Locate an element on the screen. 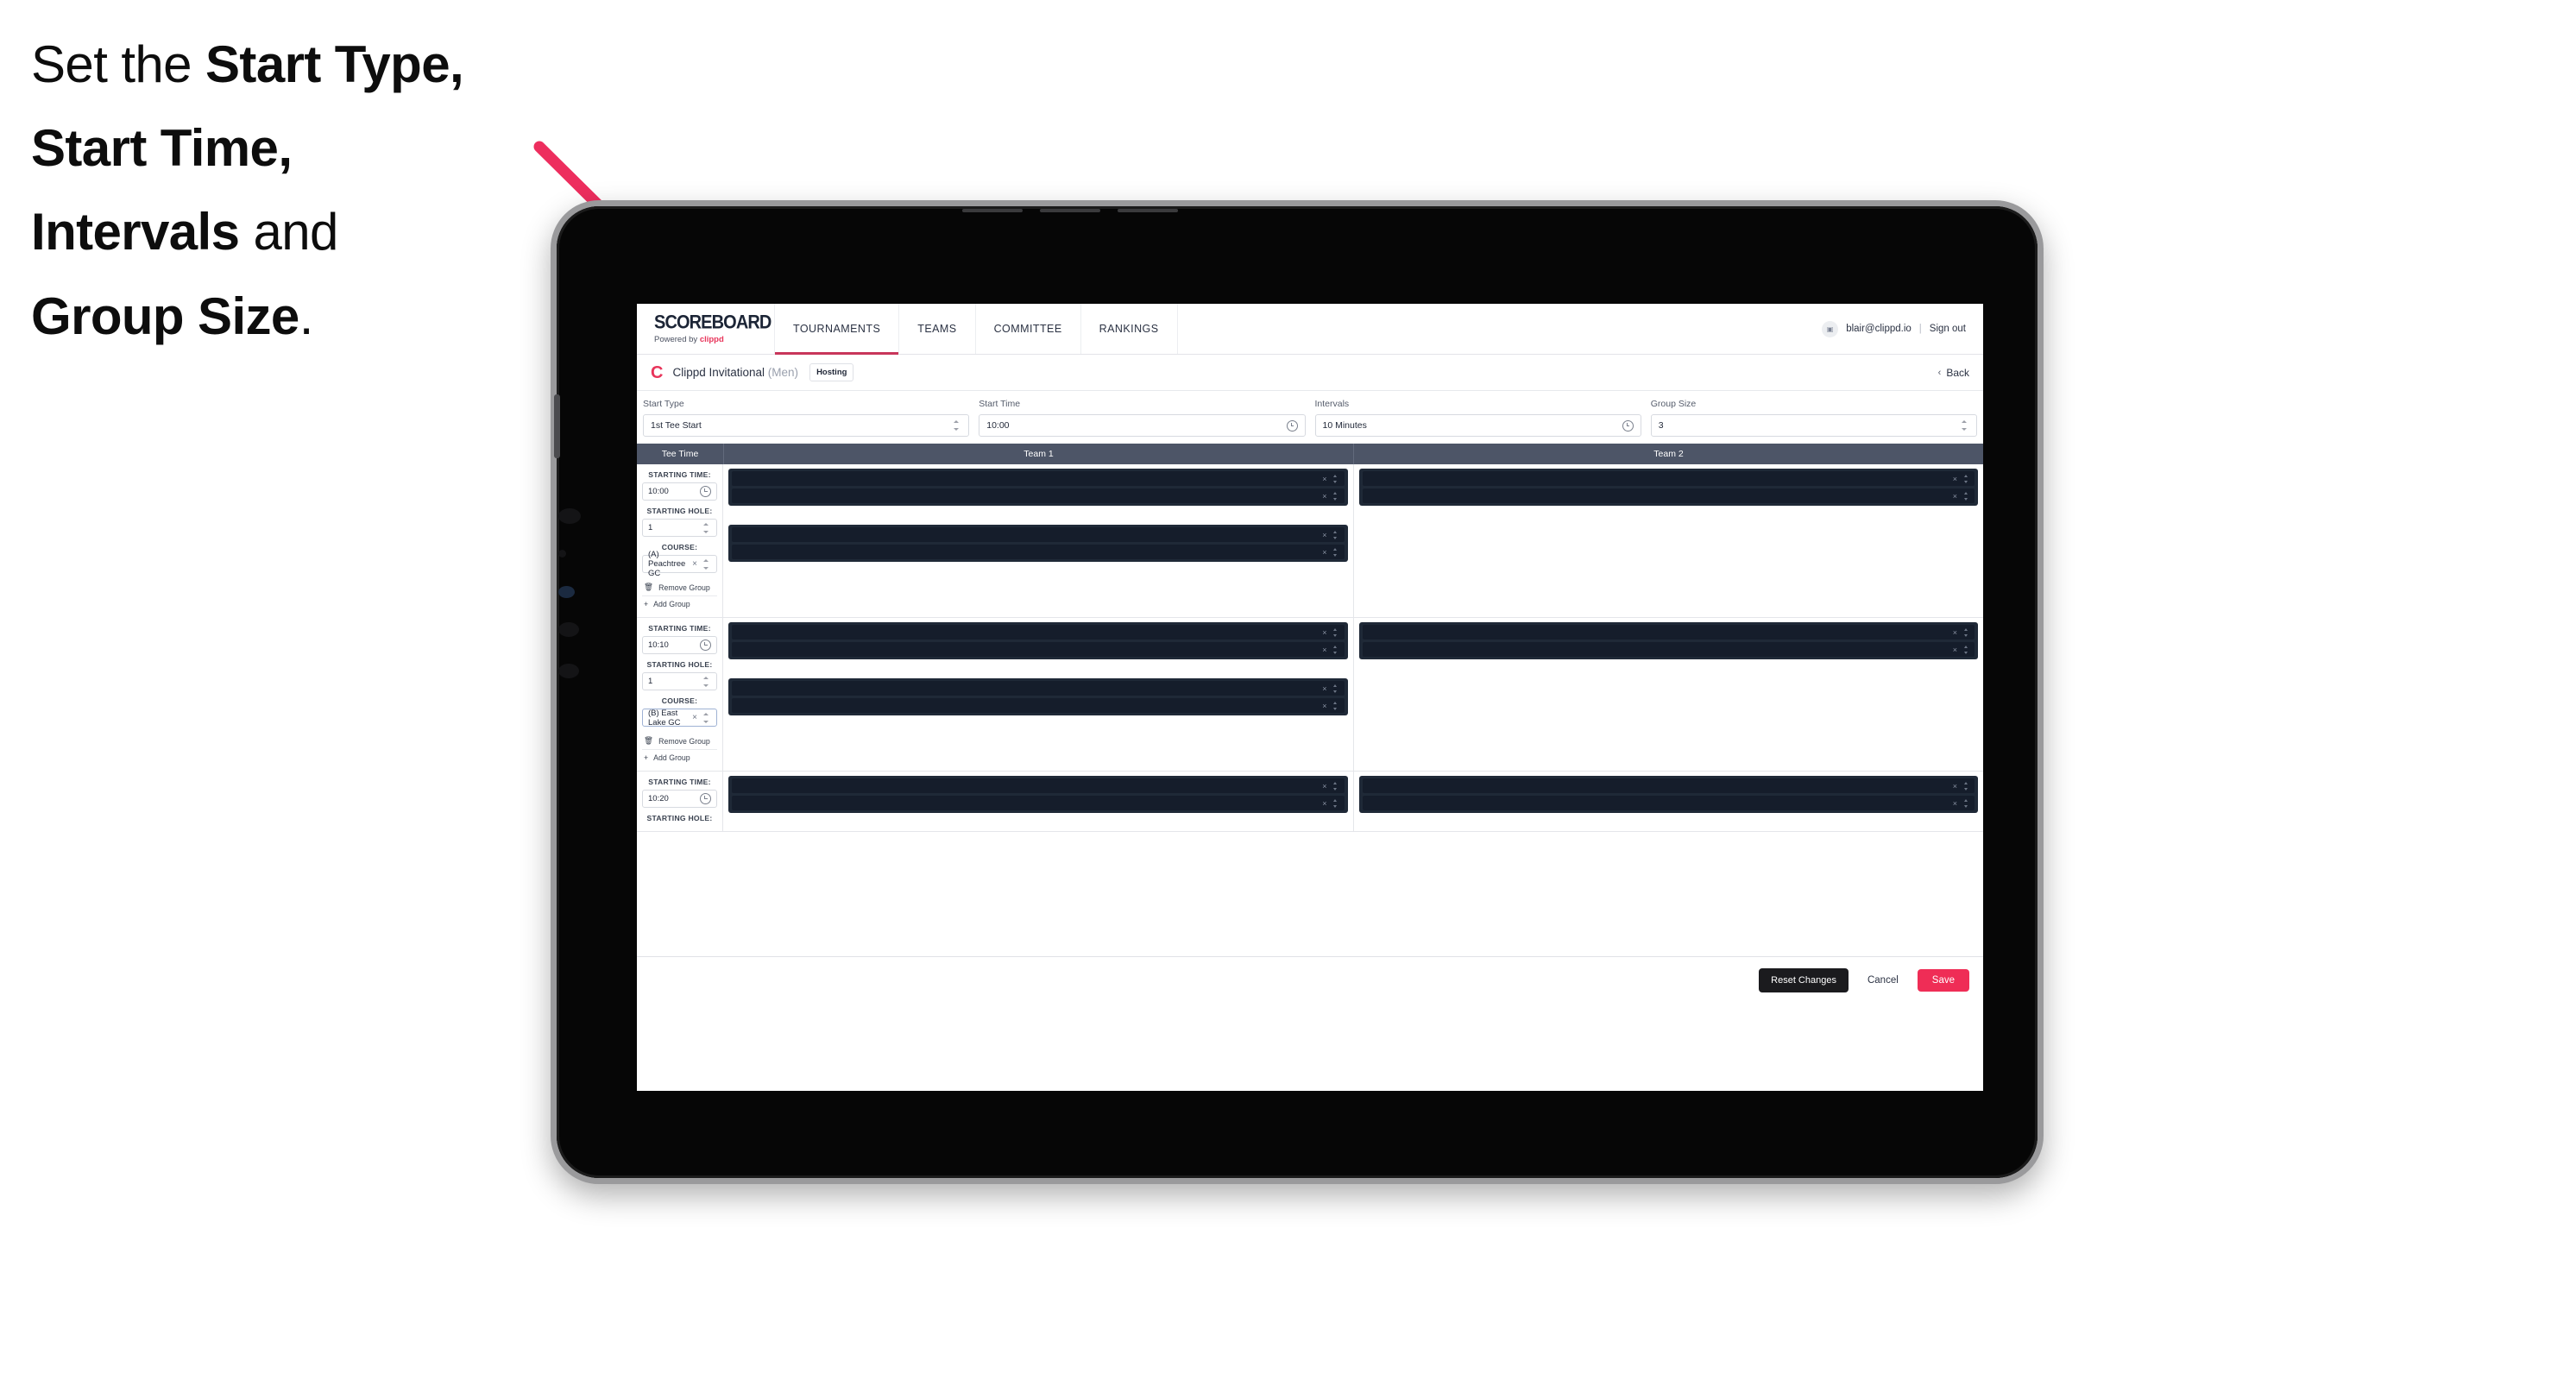  nav-tab-rankings: RANKINGS is located at coordinates (1129, 329).